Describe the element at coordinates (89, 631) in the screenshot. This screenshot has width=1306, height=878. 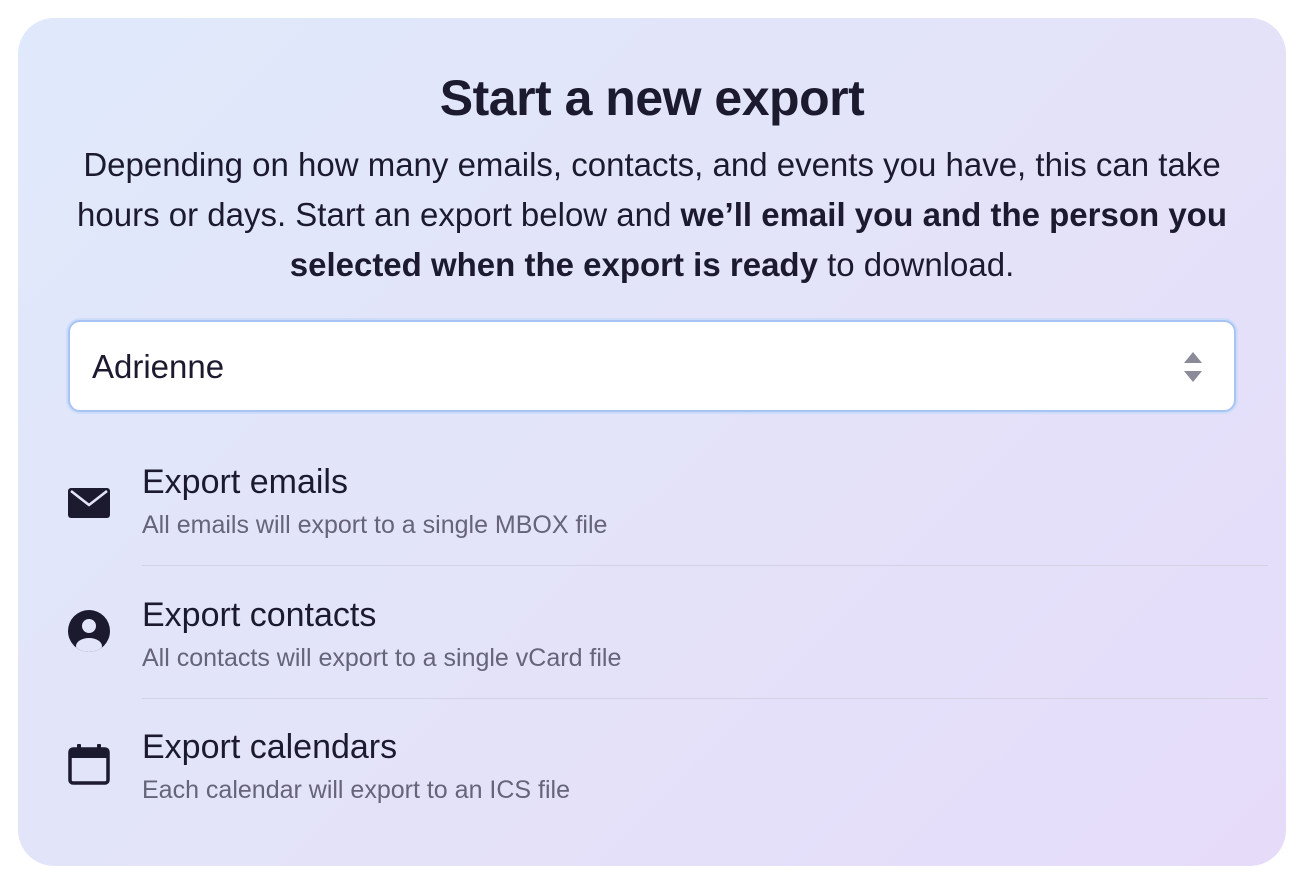
I see `user-circle-icon` at that location.